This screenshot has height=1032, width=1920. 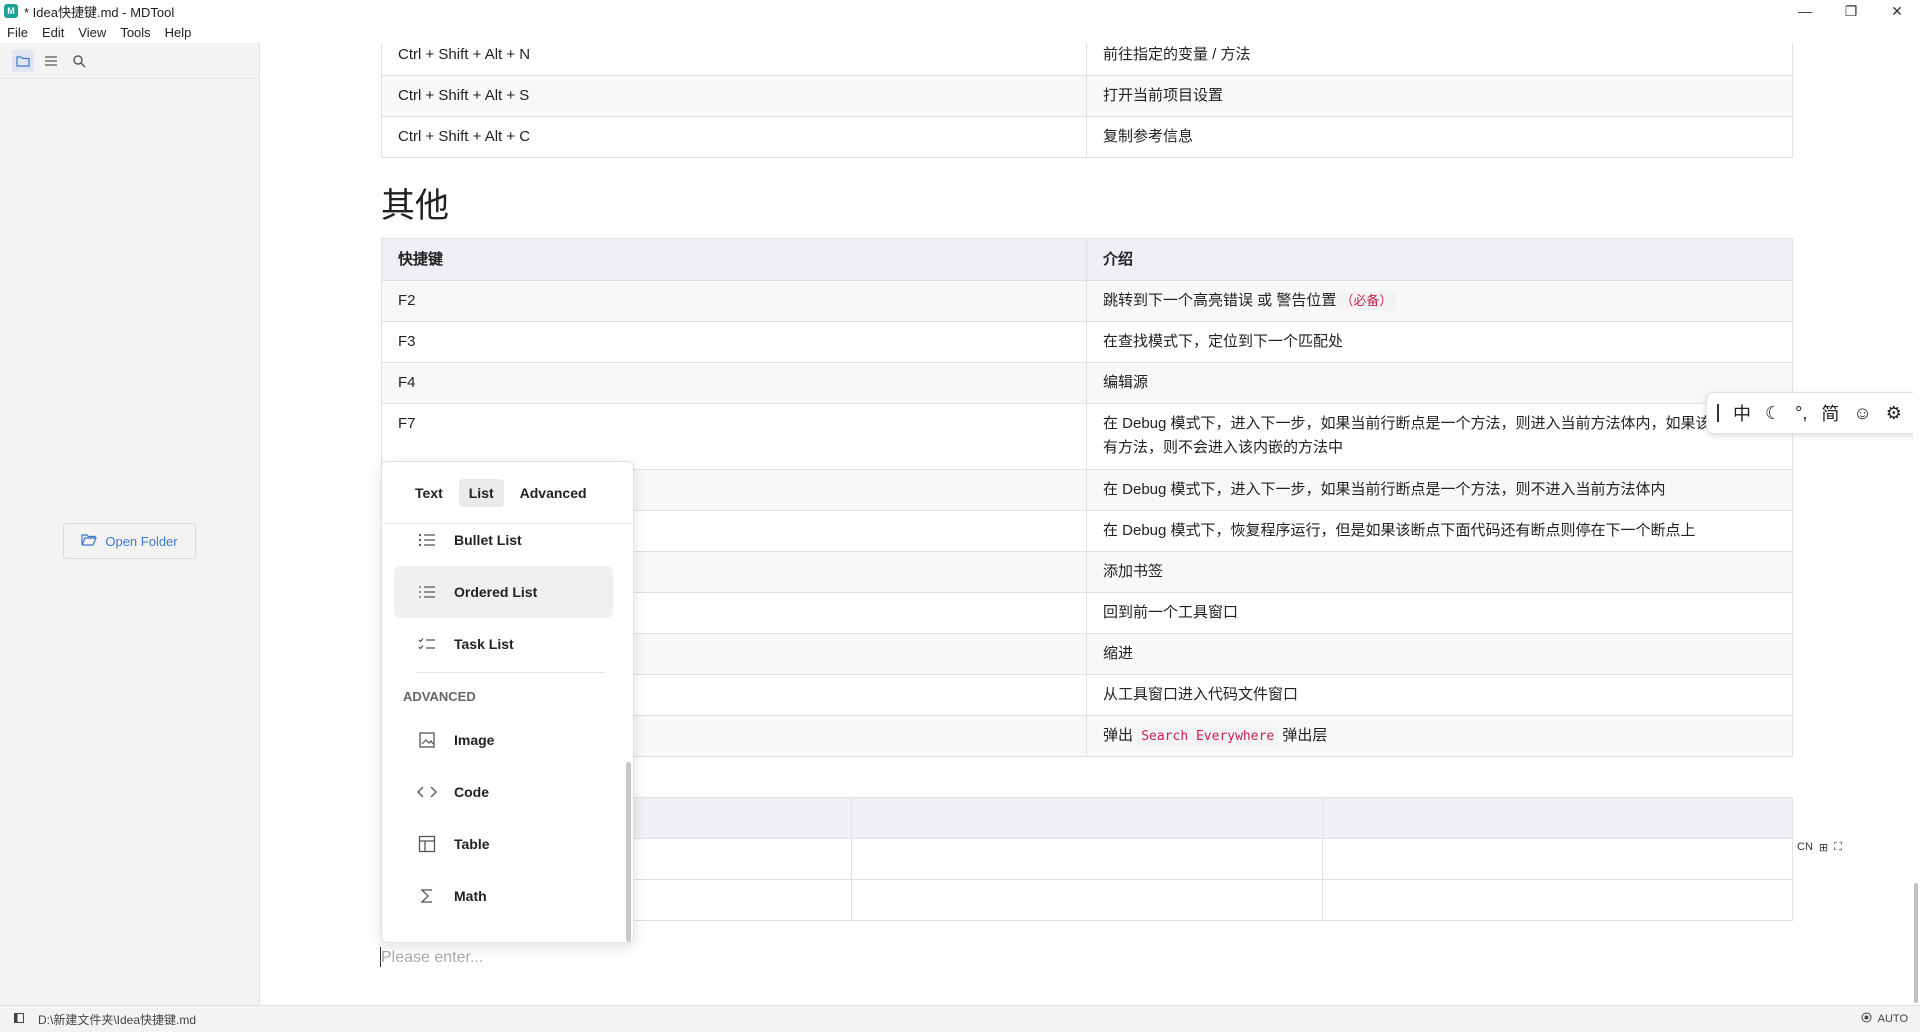 I want to click on menu-item-code: Code, so click(x=503, y=792).